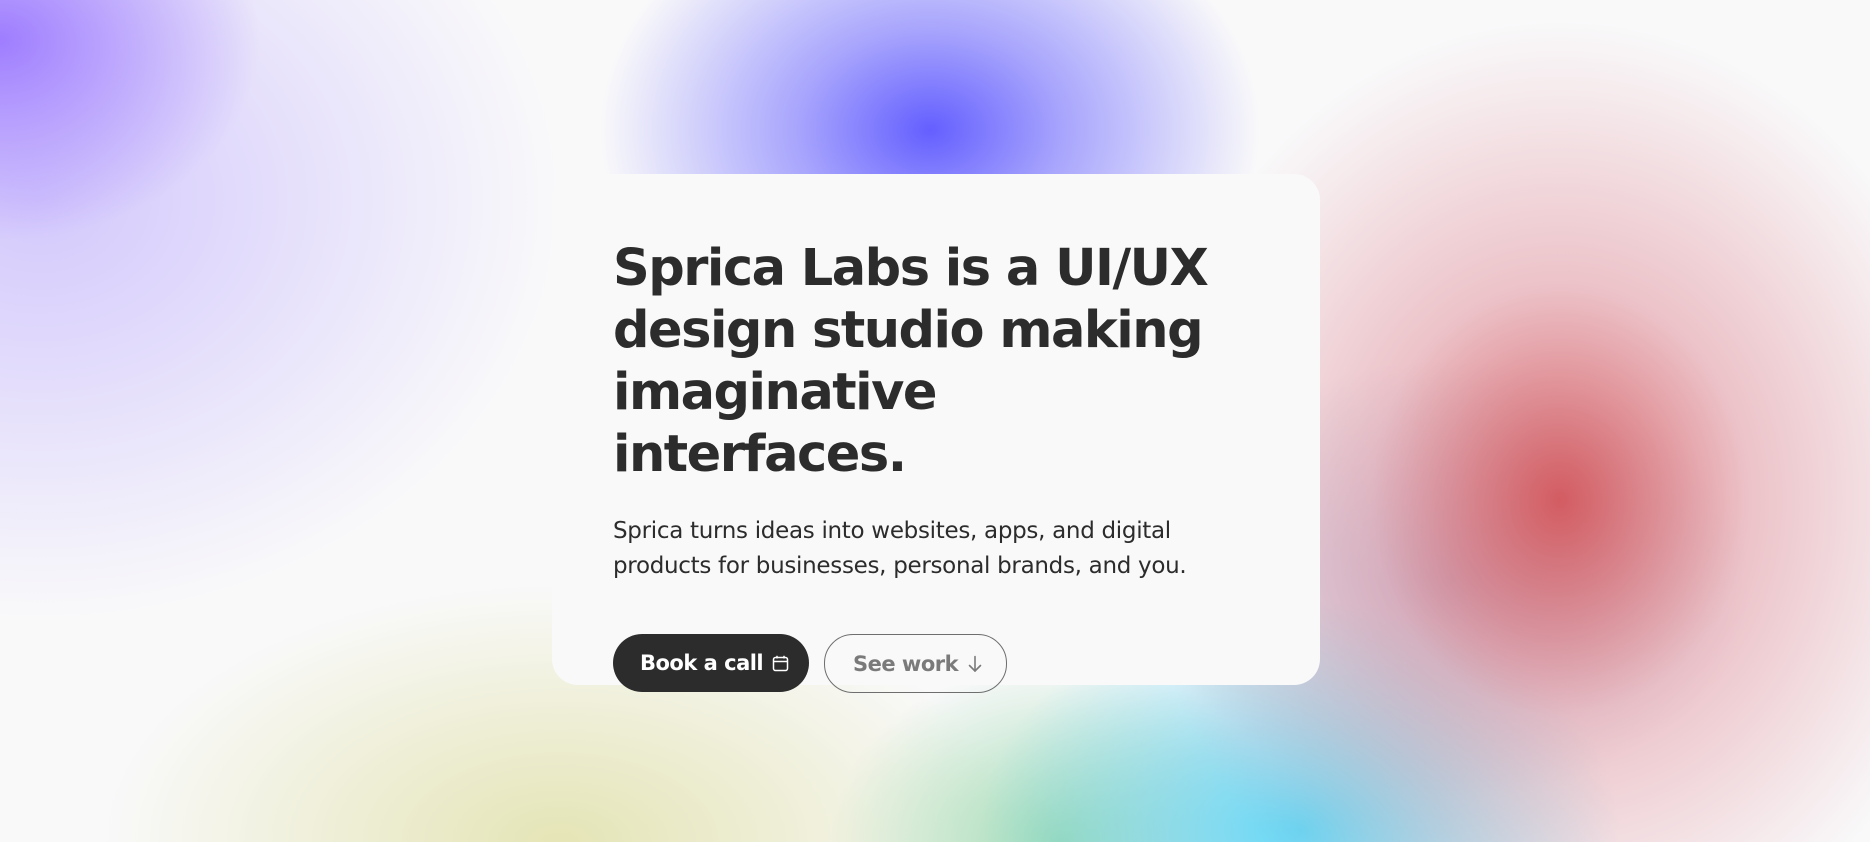 Image resolution: width=1870 pixels, height=842 pixels. Describe the element at coordinates (780, 663) in the screenshot. I see `calendar-icon` at that location.